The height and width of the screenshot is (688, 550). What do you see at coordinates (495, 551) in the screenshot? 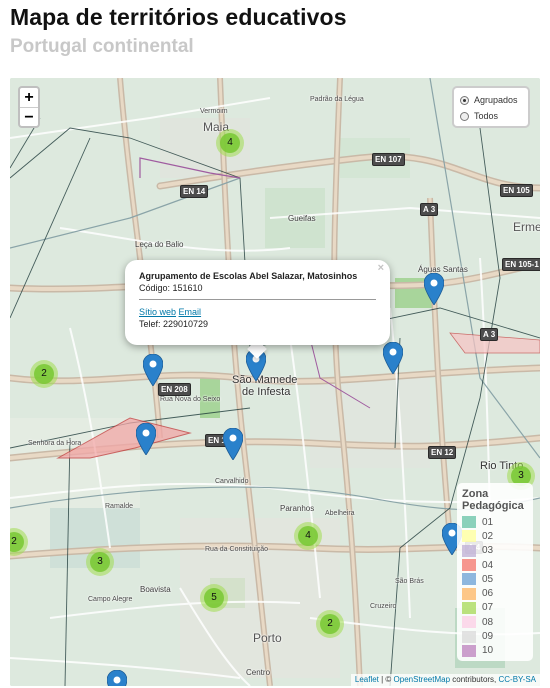
I see `legend-item: 03` at bounding box center [495, 551].